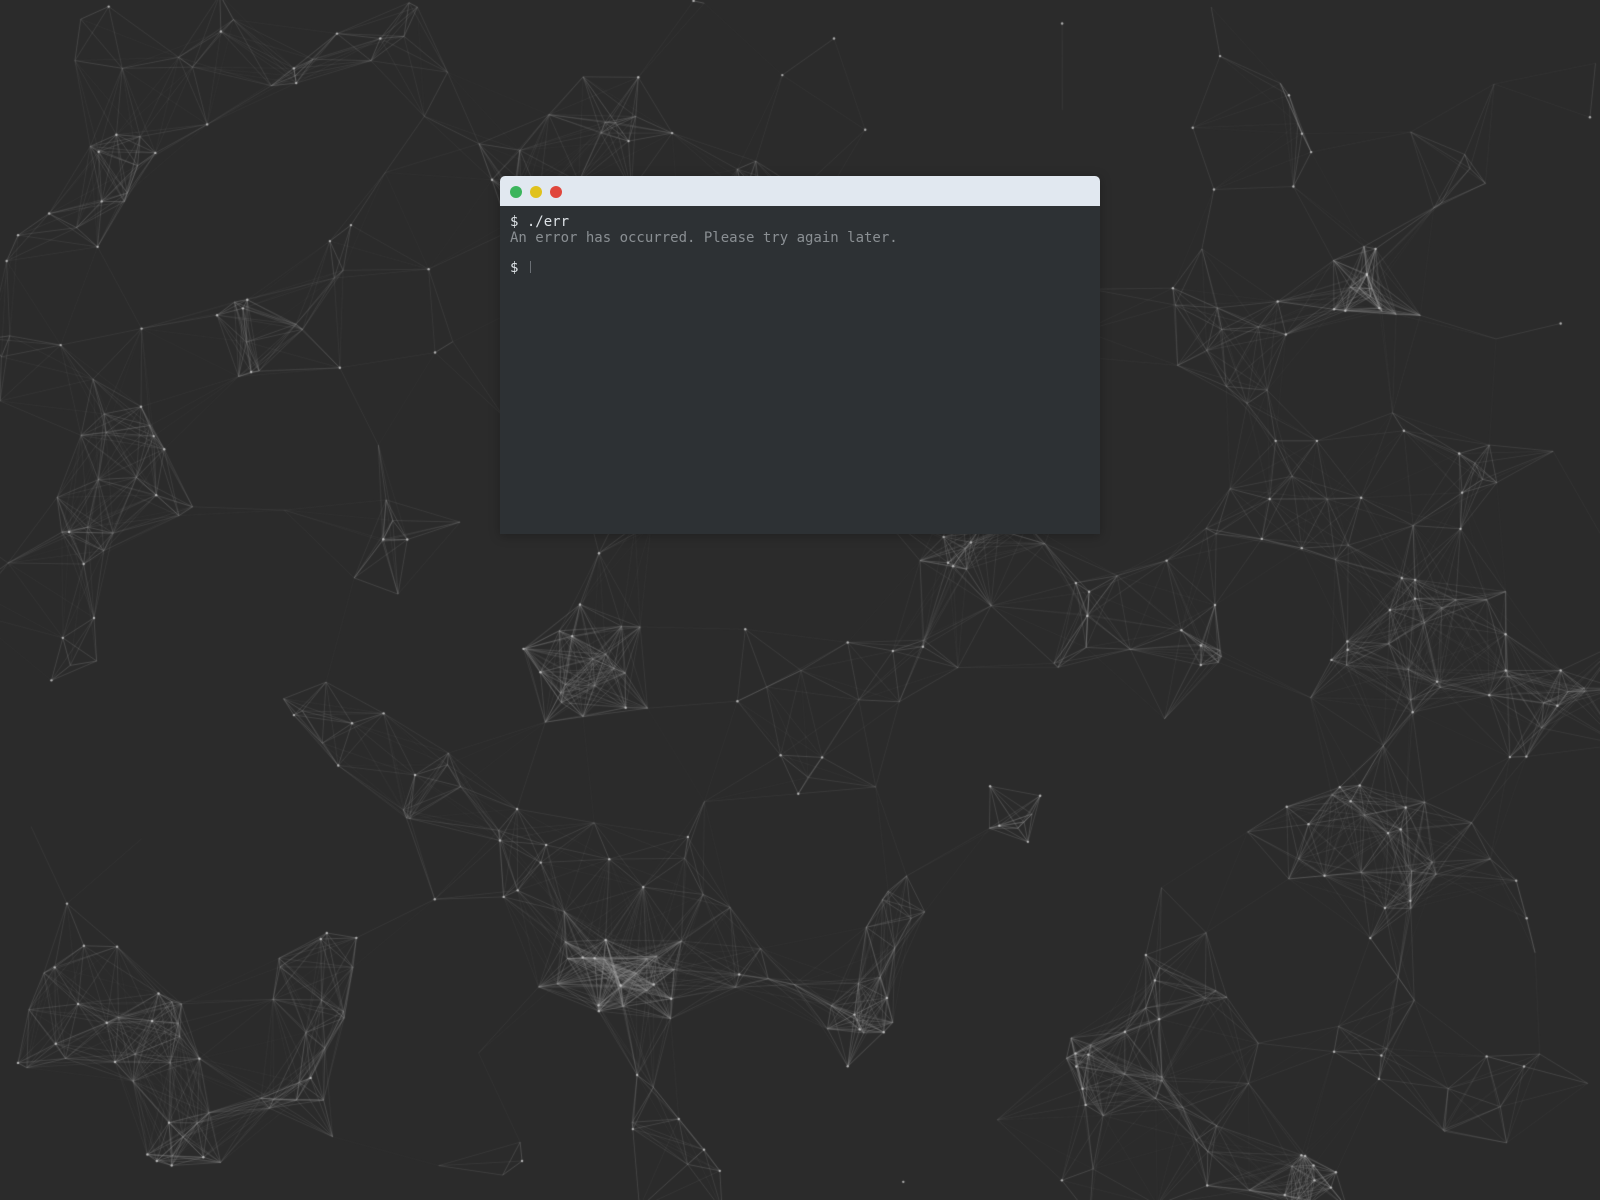  What do you see at coordinates (556, 192) in the screenshot?
I see `close-button` at bounding box center [556, 192].